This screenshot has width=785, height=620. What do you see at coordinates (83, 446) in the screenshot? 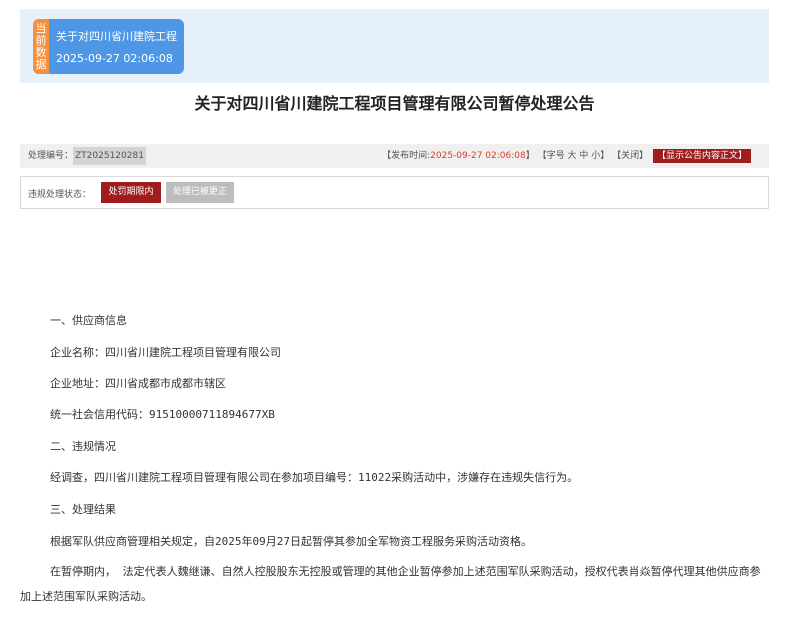
I see `section-violation-title: 二、违规情况` at bounding box center [83, 446].